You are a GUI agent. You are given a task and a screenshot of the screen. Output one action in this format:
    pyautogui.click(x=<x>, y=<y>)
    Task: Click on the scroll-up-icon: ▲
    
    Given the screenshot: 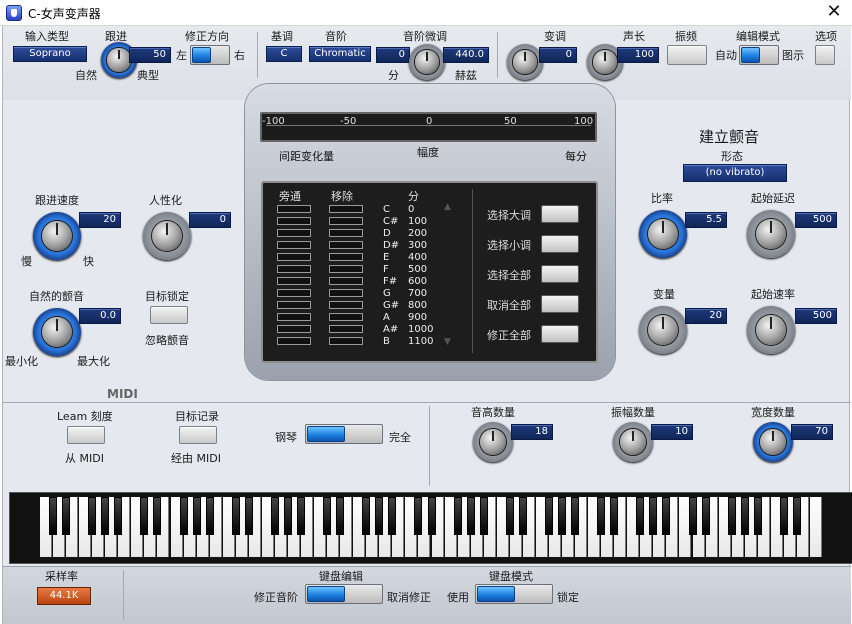 What is the action you would take?
    pyautogui.click(x=447, y=207)
    